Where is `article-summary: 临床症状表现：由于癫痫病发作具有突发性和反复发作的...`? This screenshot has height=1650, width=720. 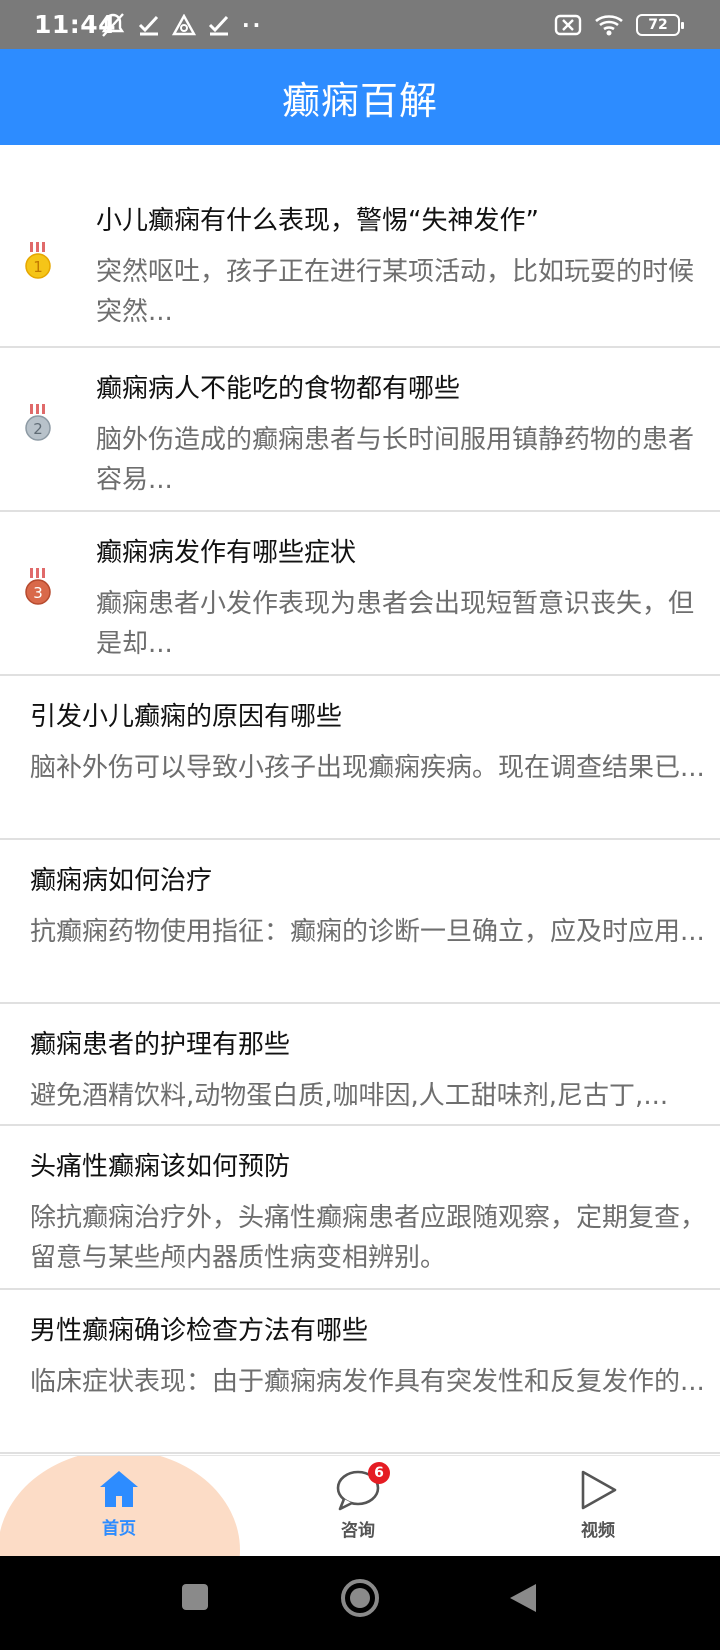 article-summary: 临床症状表现：由于癫痫病发作具有突发性和反复发作的... is located at coordinates (367, 1382).